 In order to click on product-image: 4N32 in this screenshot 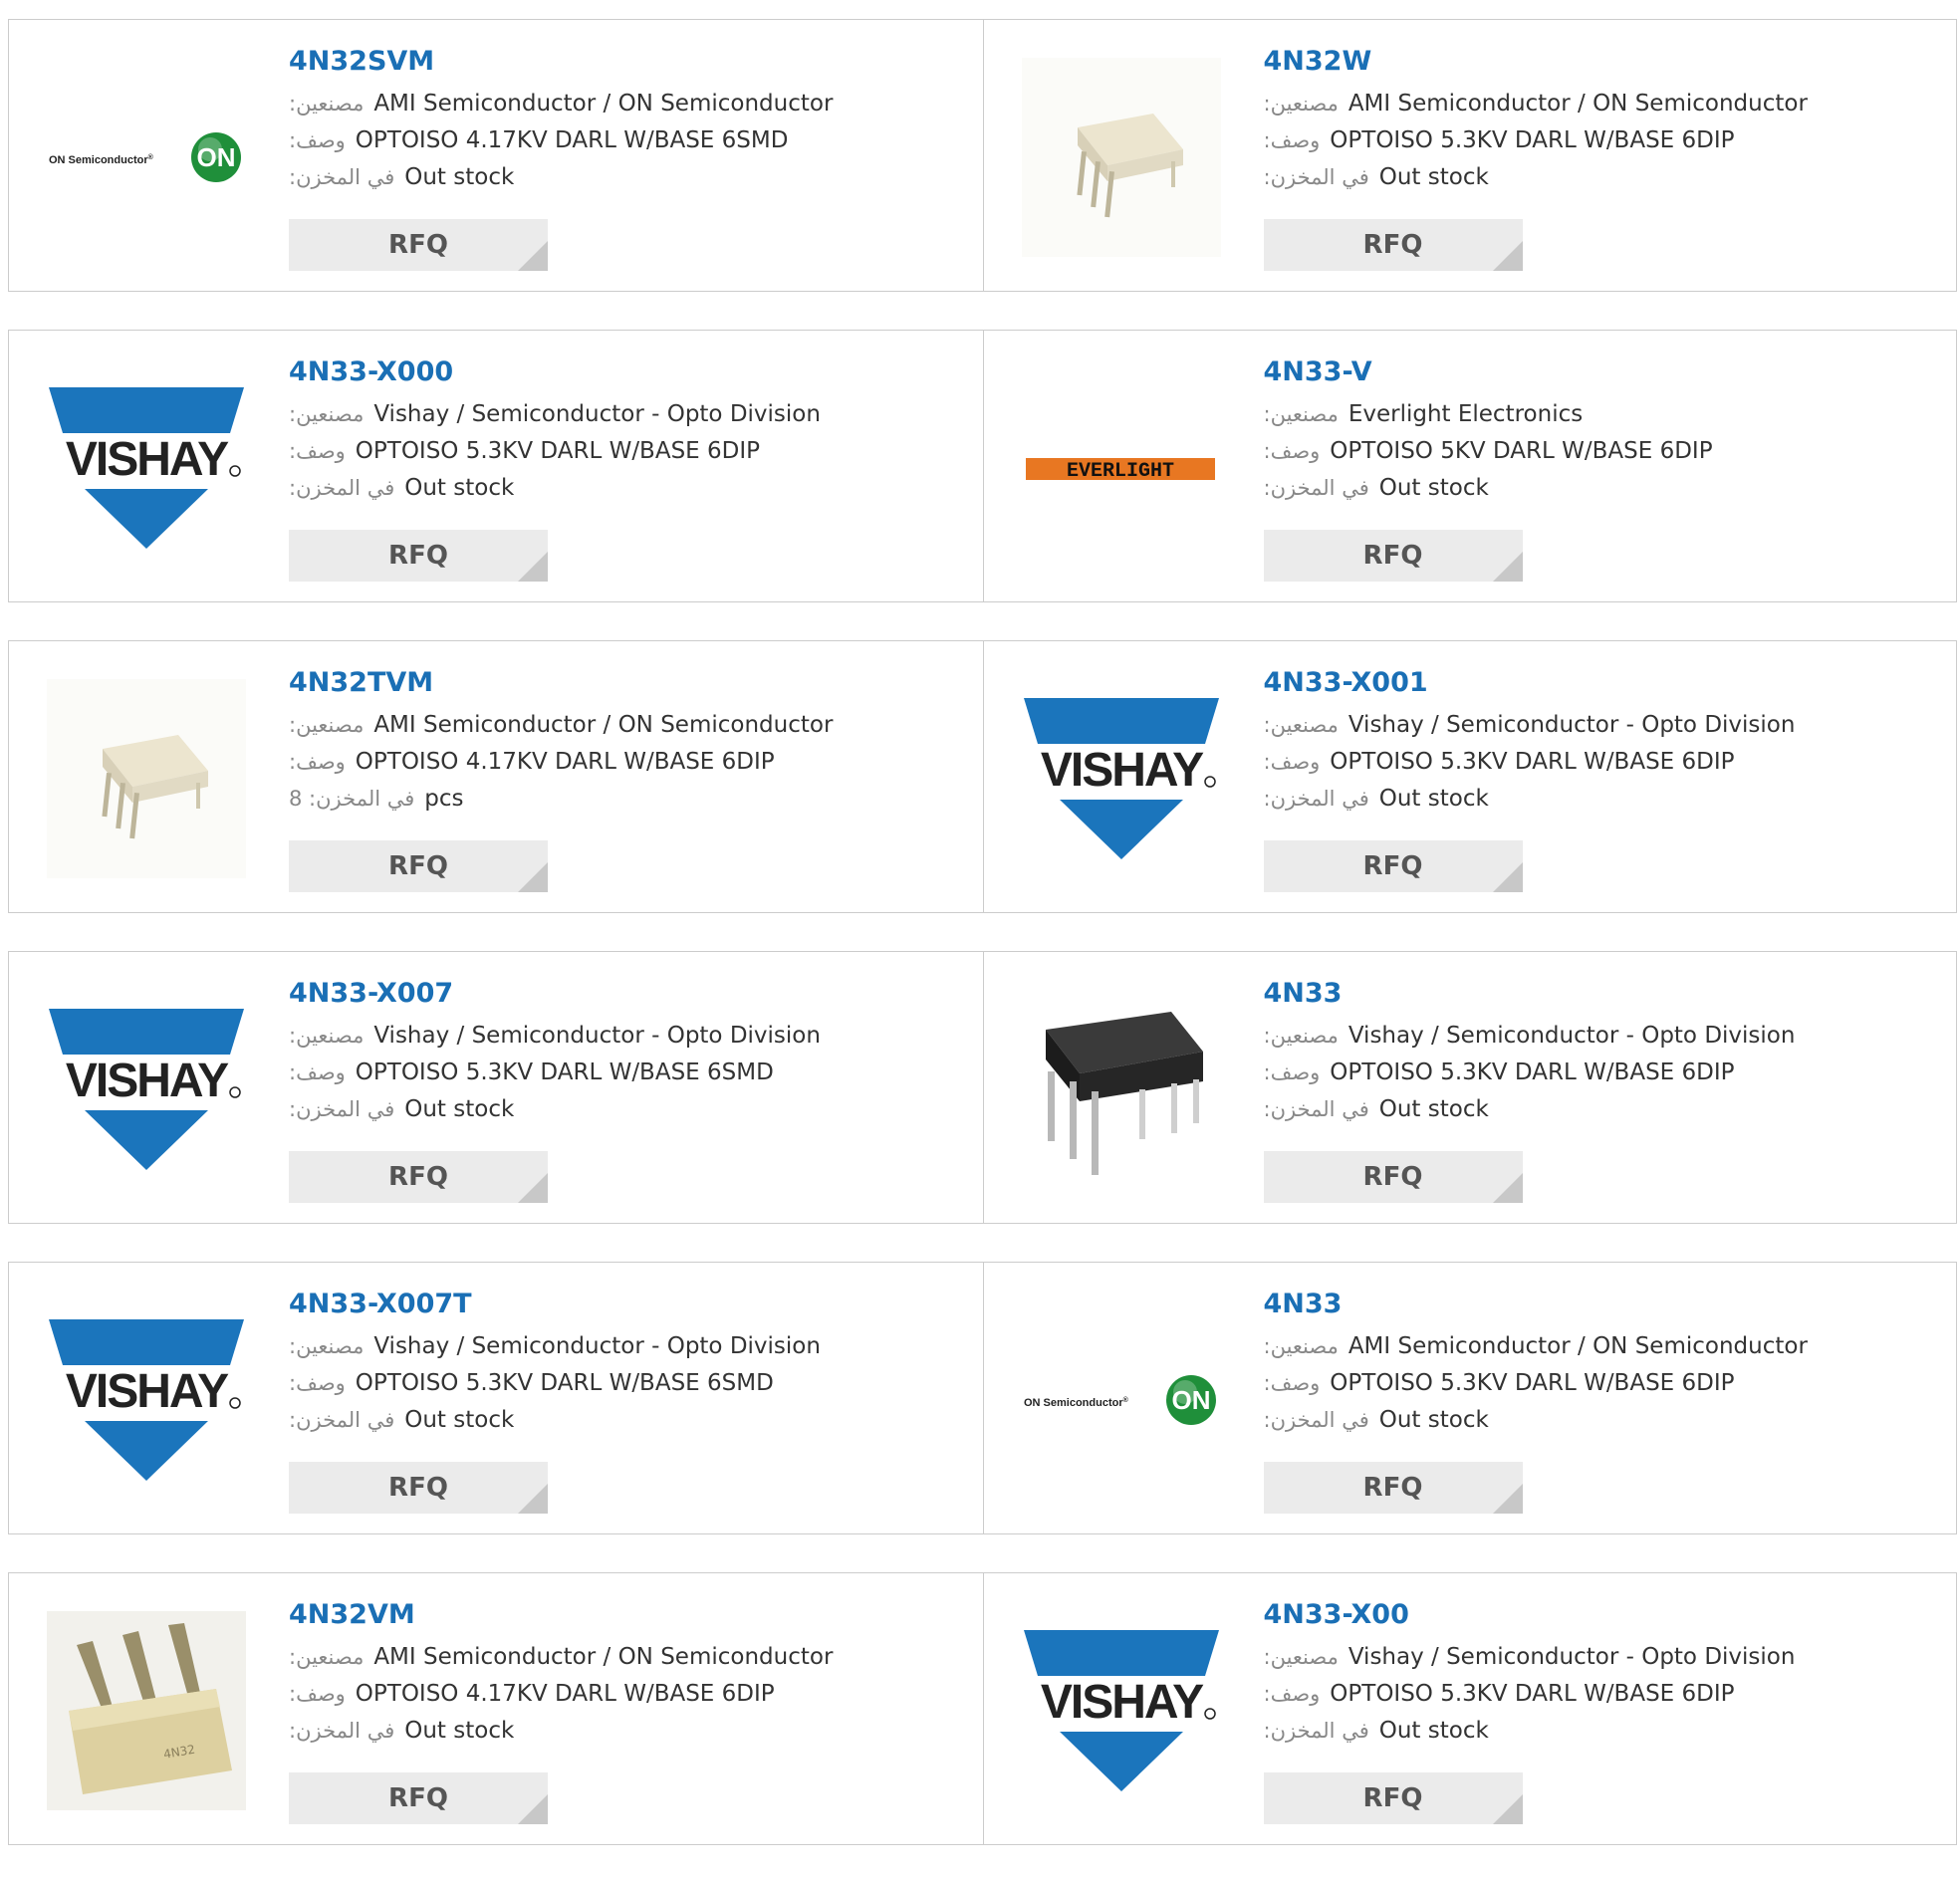, I will do `click(147, 1710)`.